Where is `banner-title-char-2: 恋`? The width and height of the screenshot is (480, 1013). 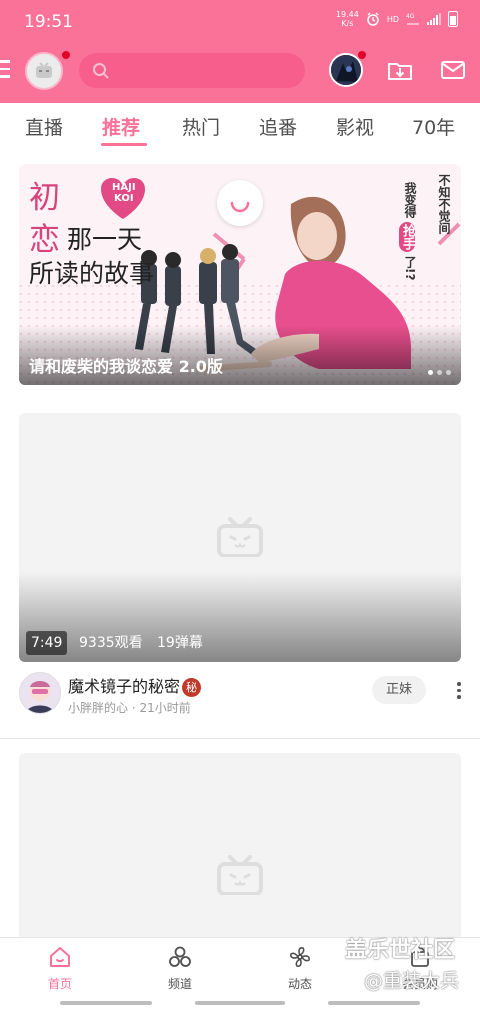 banner-title-char-2: 恋 is located at coordinates (44, 240).